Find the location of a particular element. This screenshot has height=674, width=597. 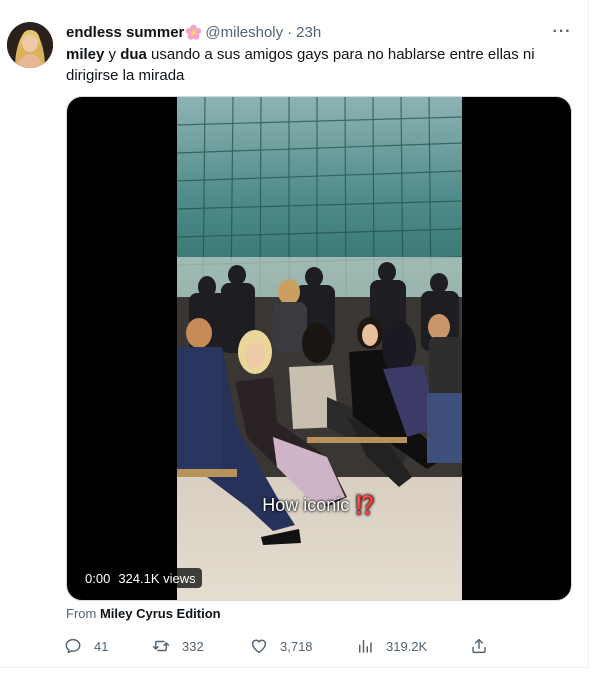

heart-icon is located at coordinates (259, 646).